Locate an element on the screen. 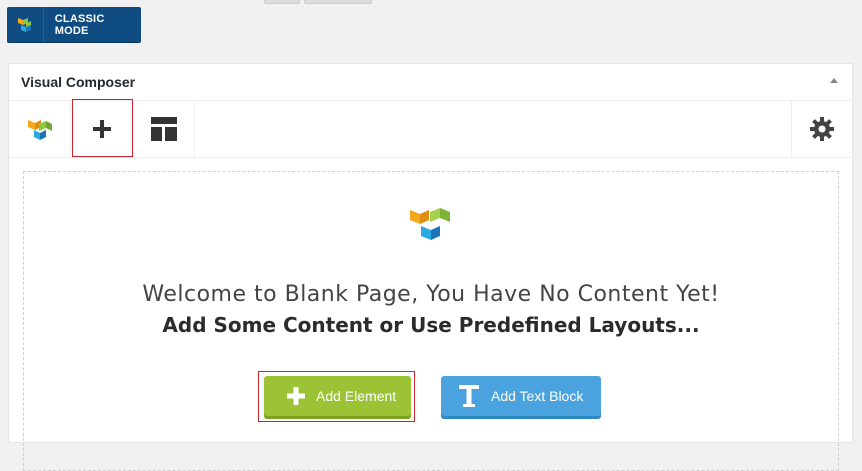 The height and width of the screenshot is (471, 862). add-element-button: Add Element is located at coordinates (337, 396).